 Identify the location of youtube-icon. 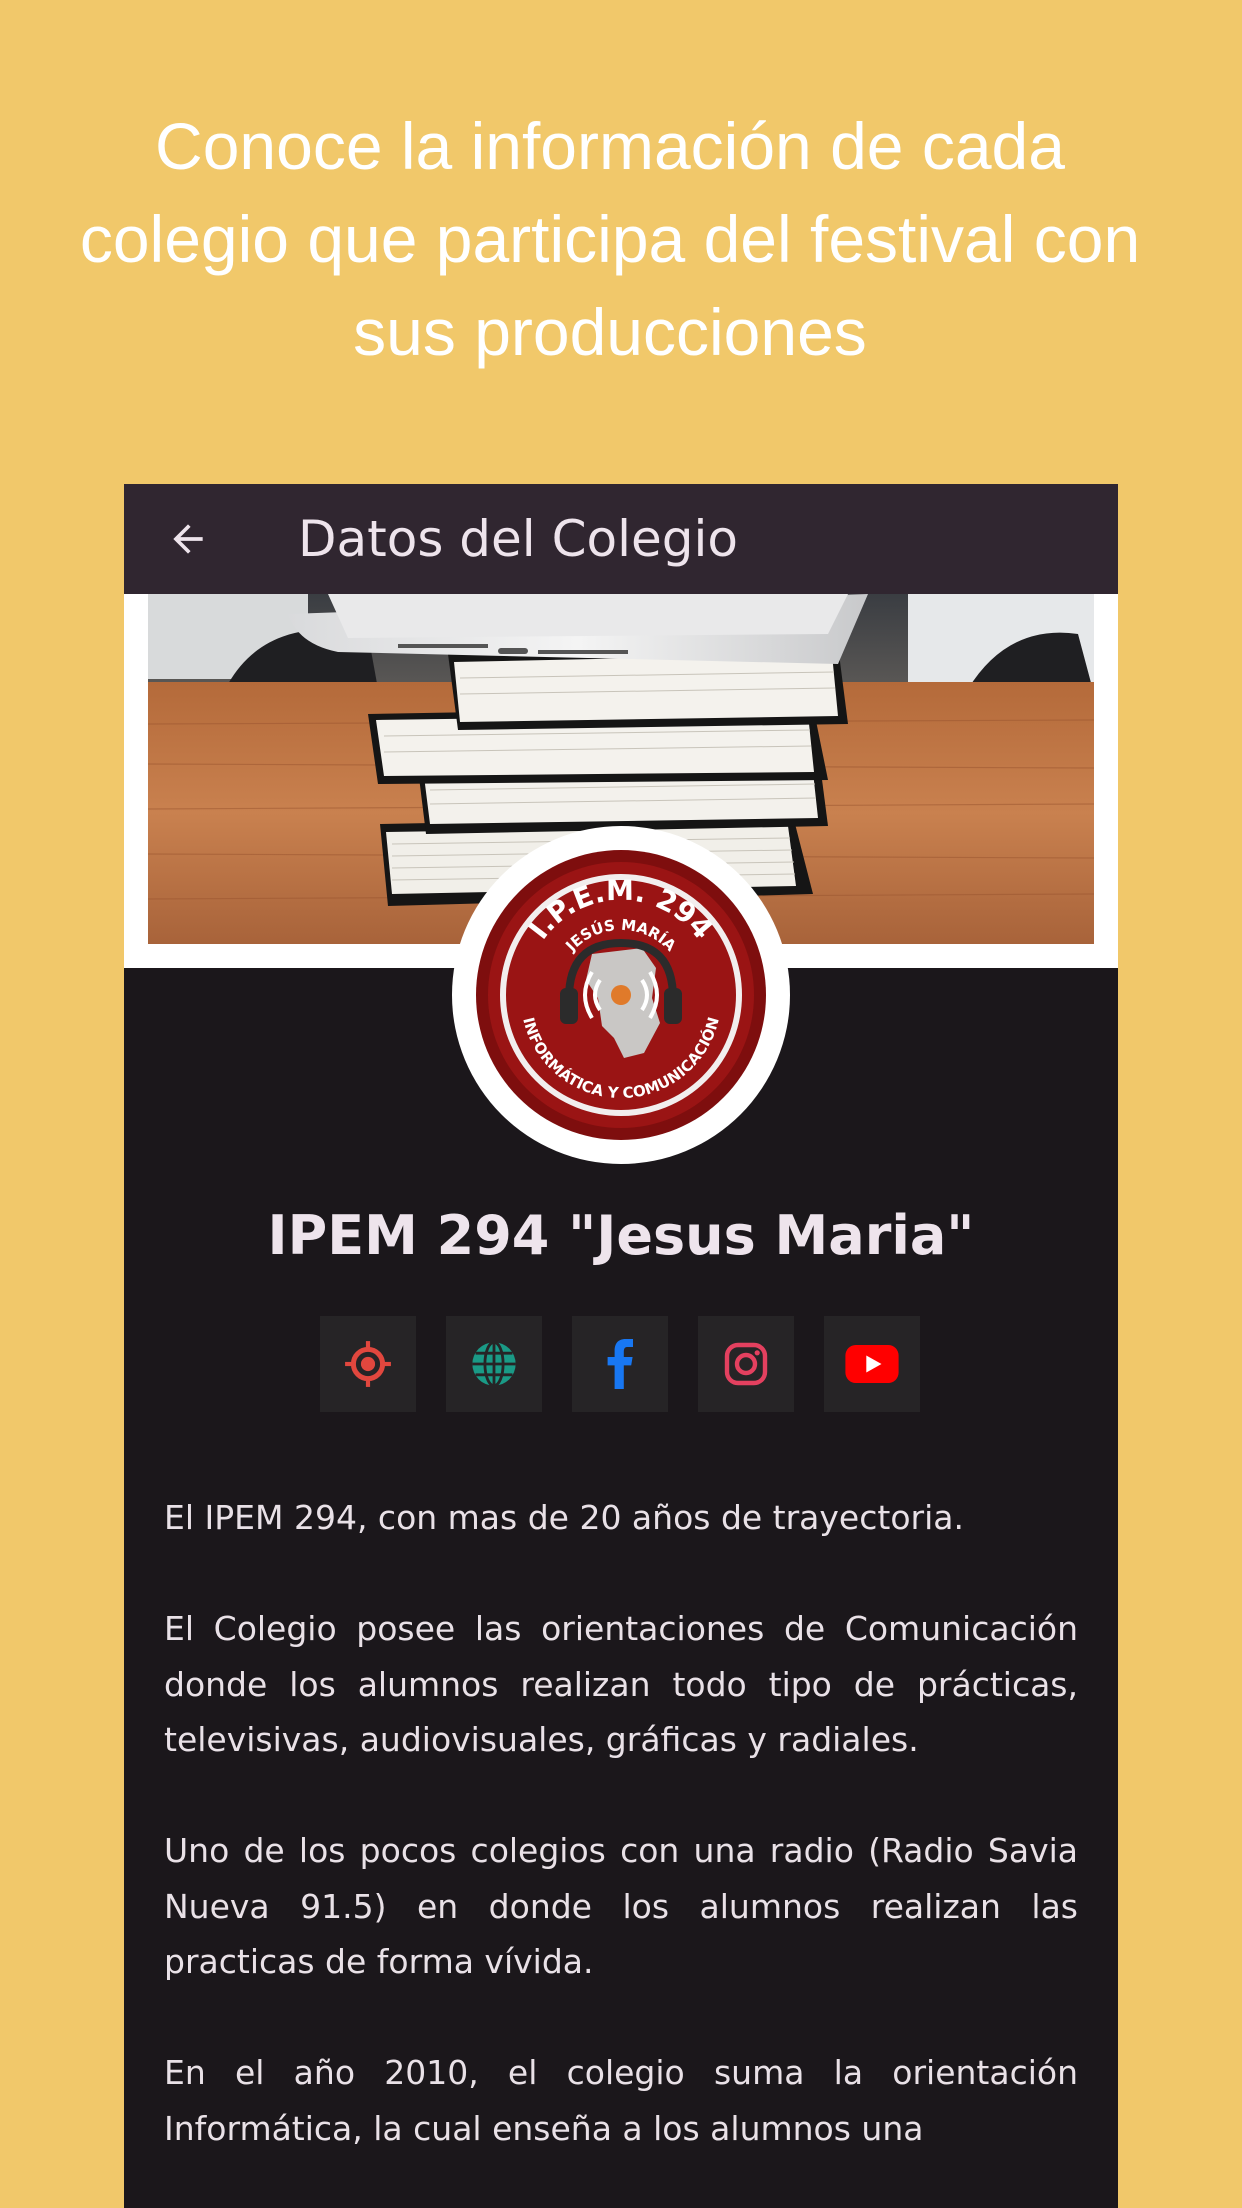
(872, 1364).